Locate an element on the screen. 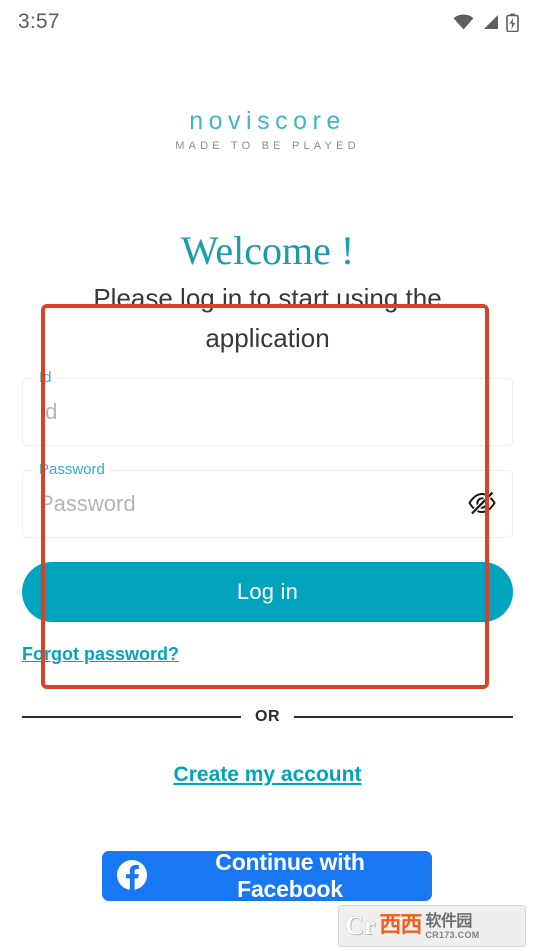 The width and height of the screenshot is (535, 951). brand-name: noviscore is located at coordinates (267, 121).